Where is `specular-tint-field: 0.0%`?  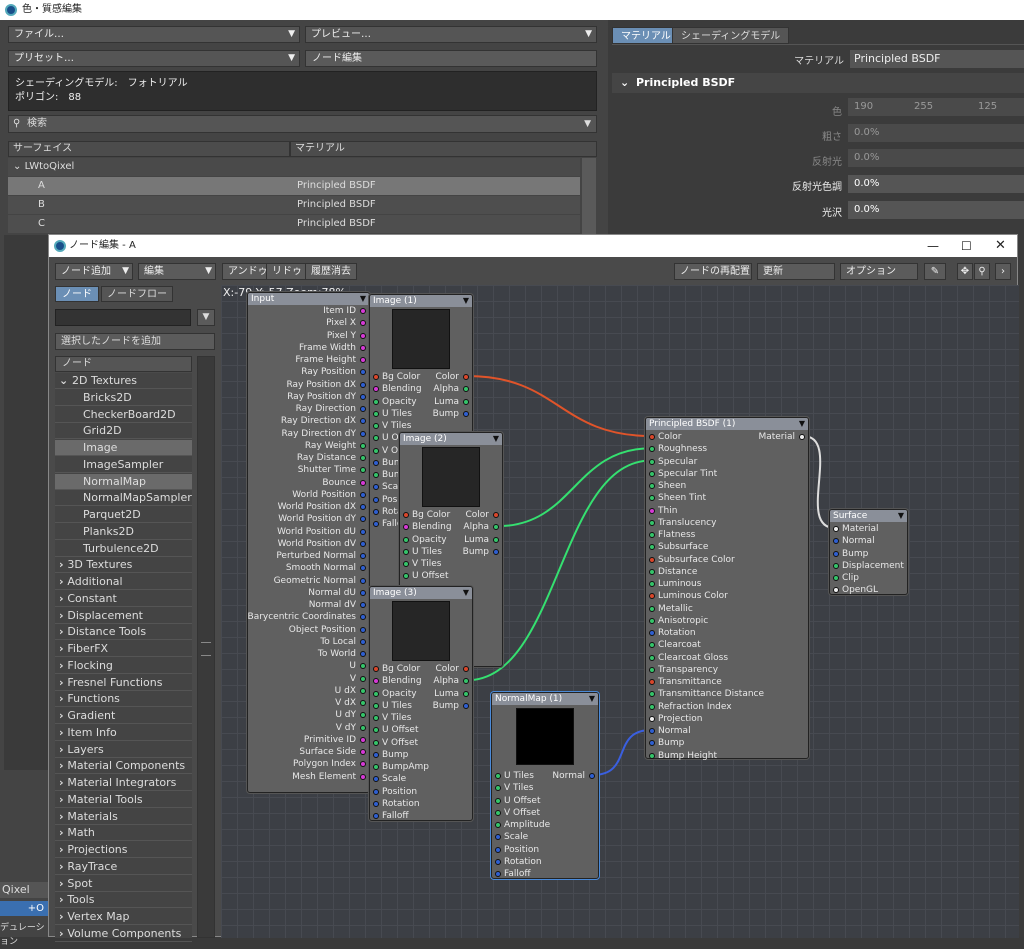 specular-tint-field: 0.0% is located at coordinates (936, 184).